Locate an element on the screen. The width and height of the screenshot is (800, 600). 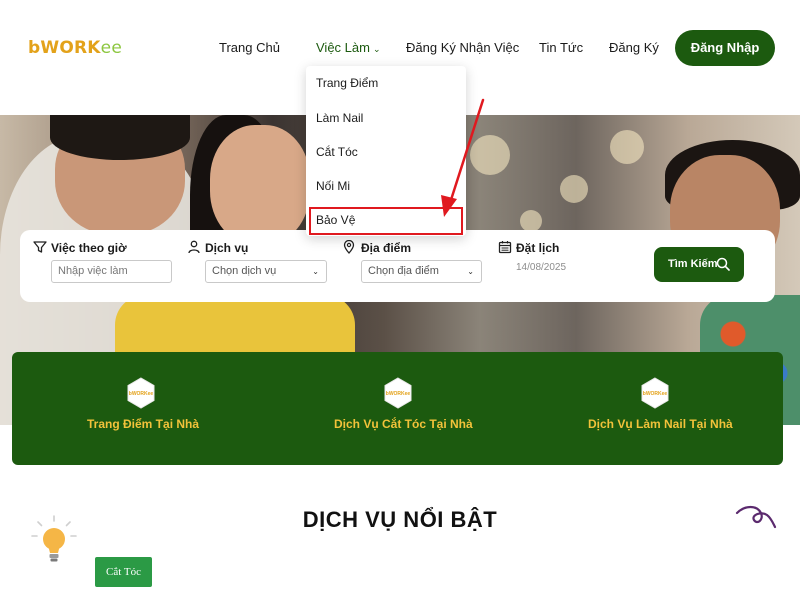
login-button: Đăng Nhập is located at coordinates (725, 48).